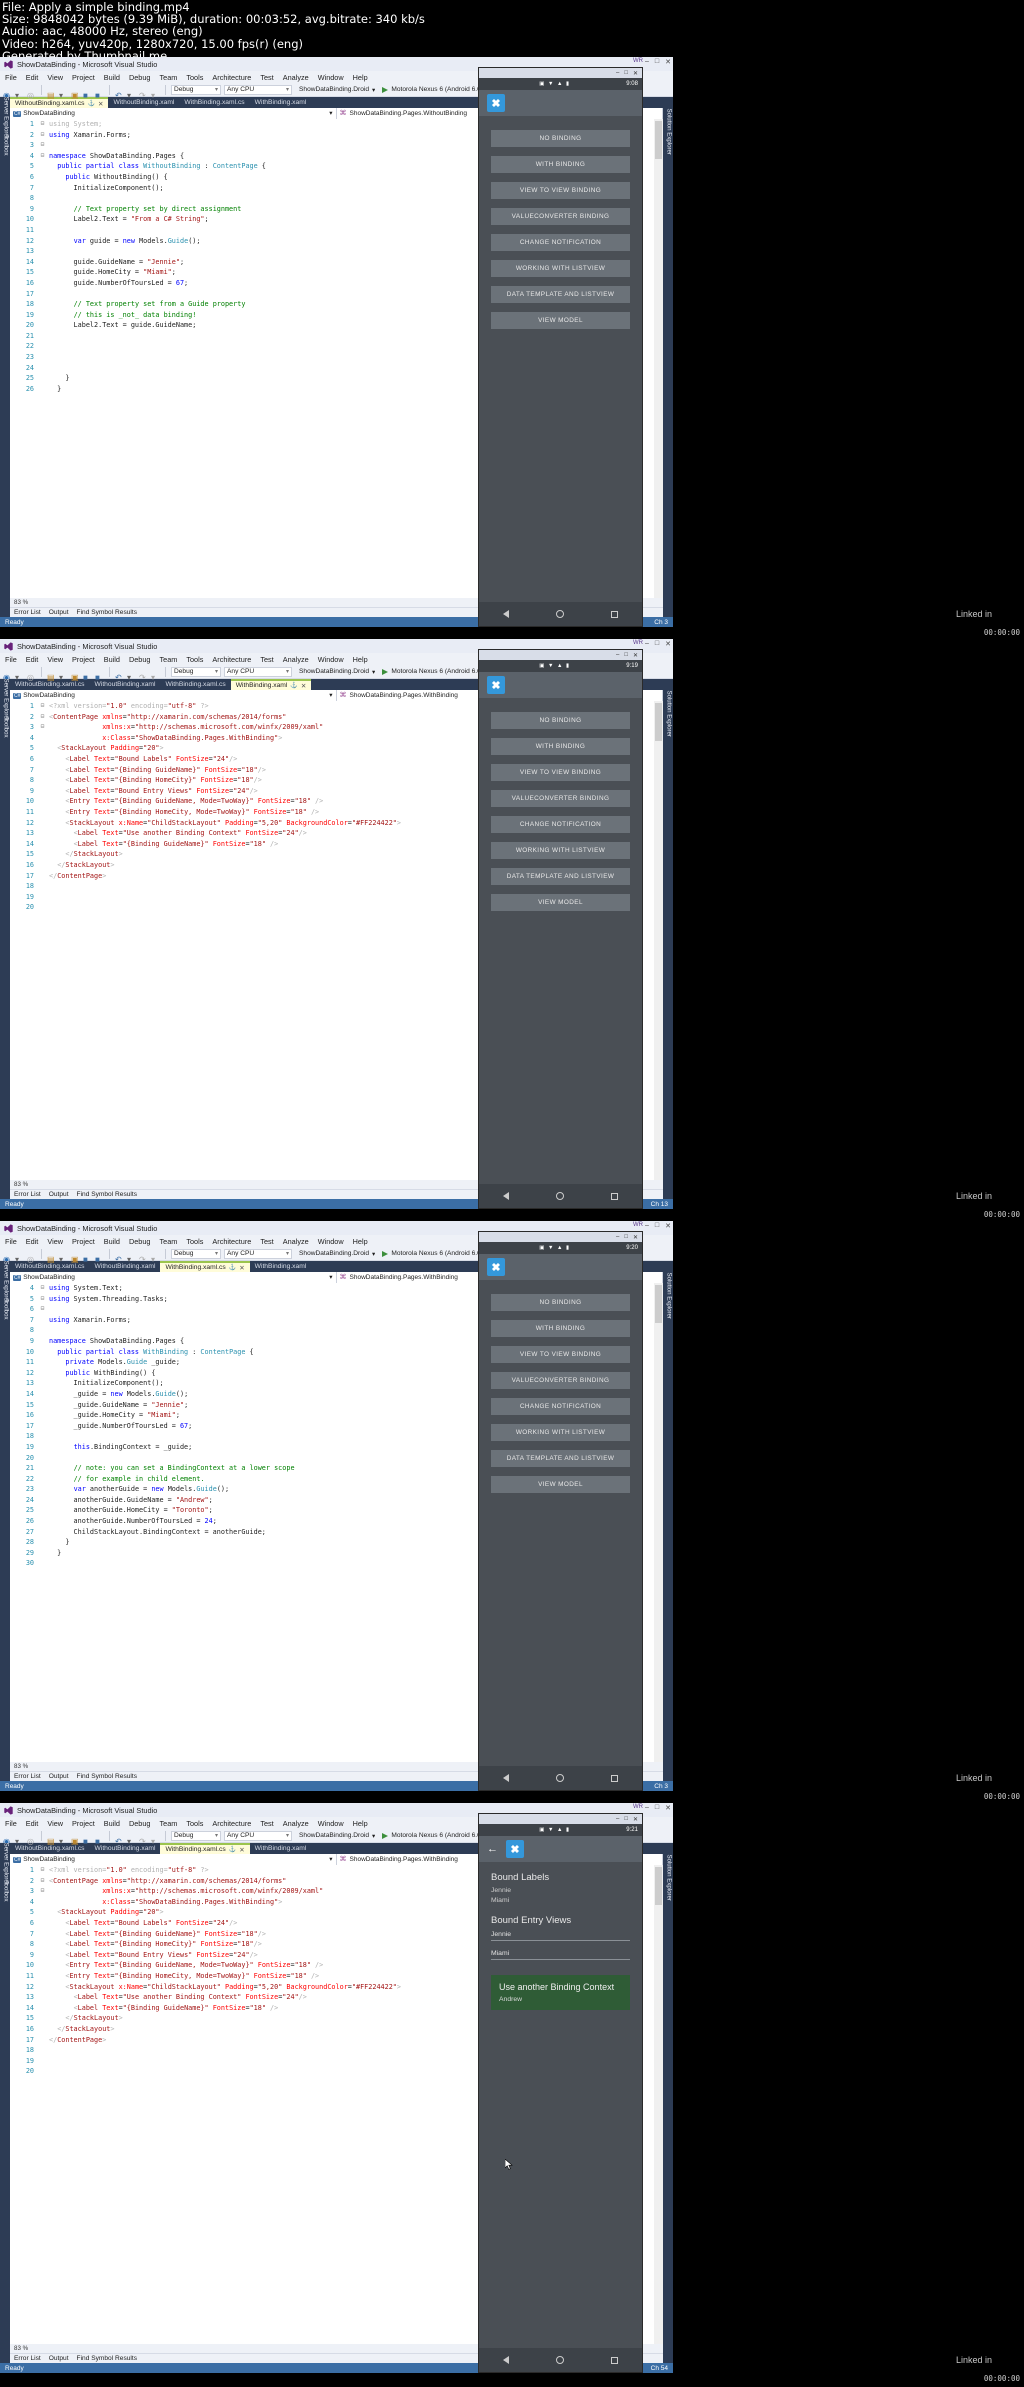  I want to click on menu-item-file: File, so click(11, 659).